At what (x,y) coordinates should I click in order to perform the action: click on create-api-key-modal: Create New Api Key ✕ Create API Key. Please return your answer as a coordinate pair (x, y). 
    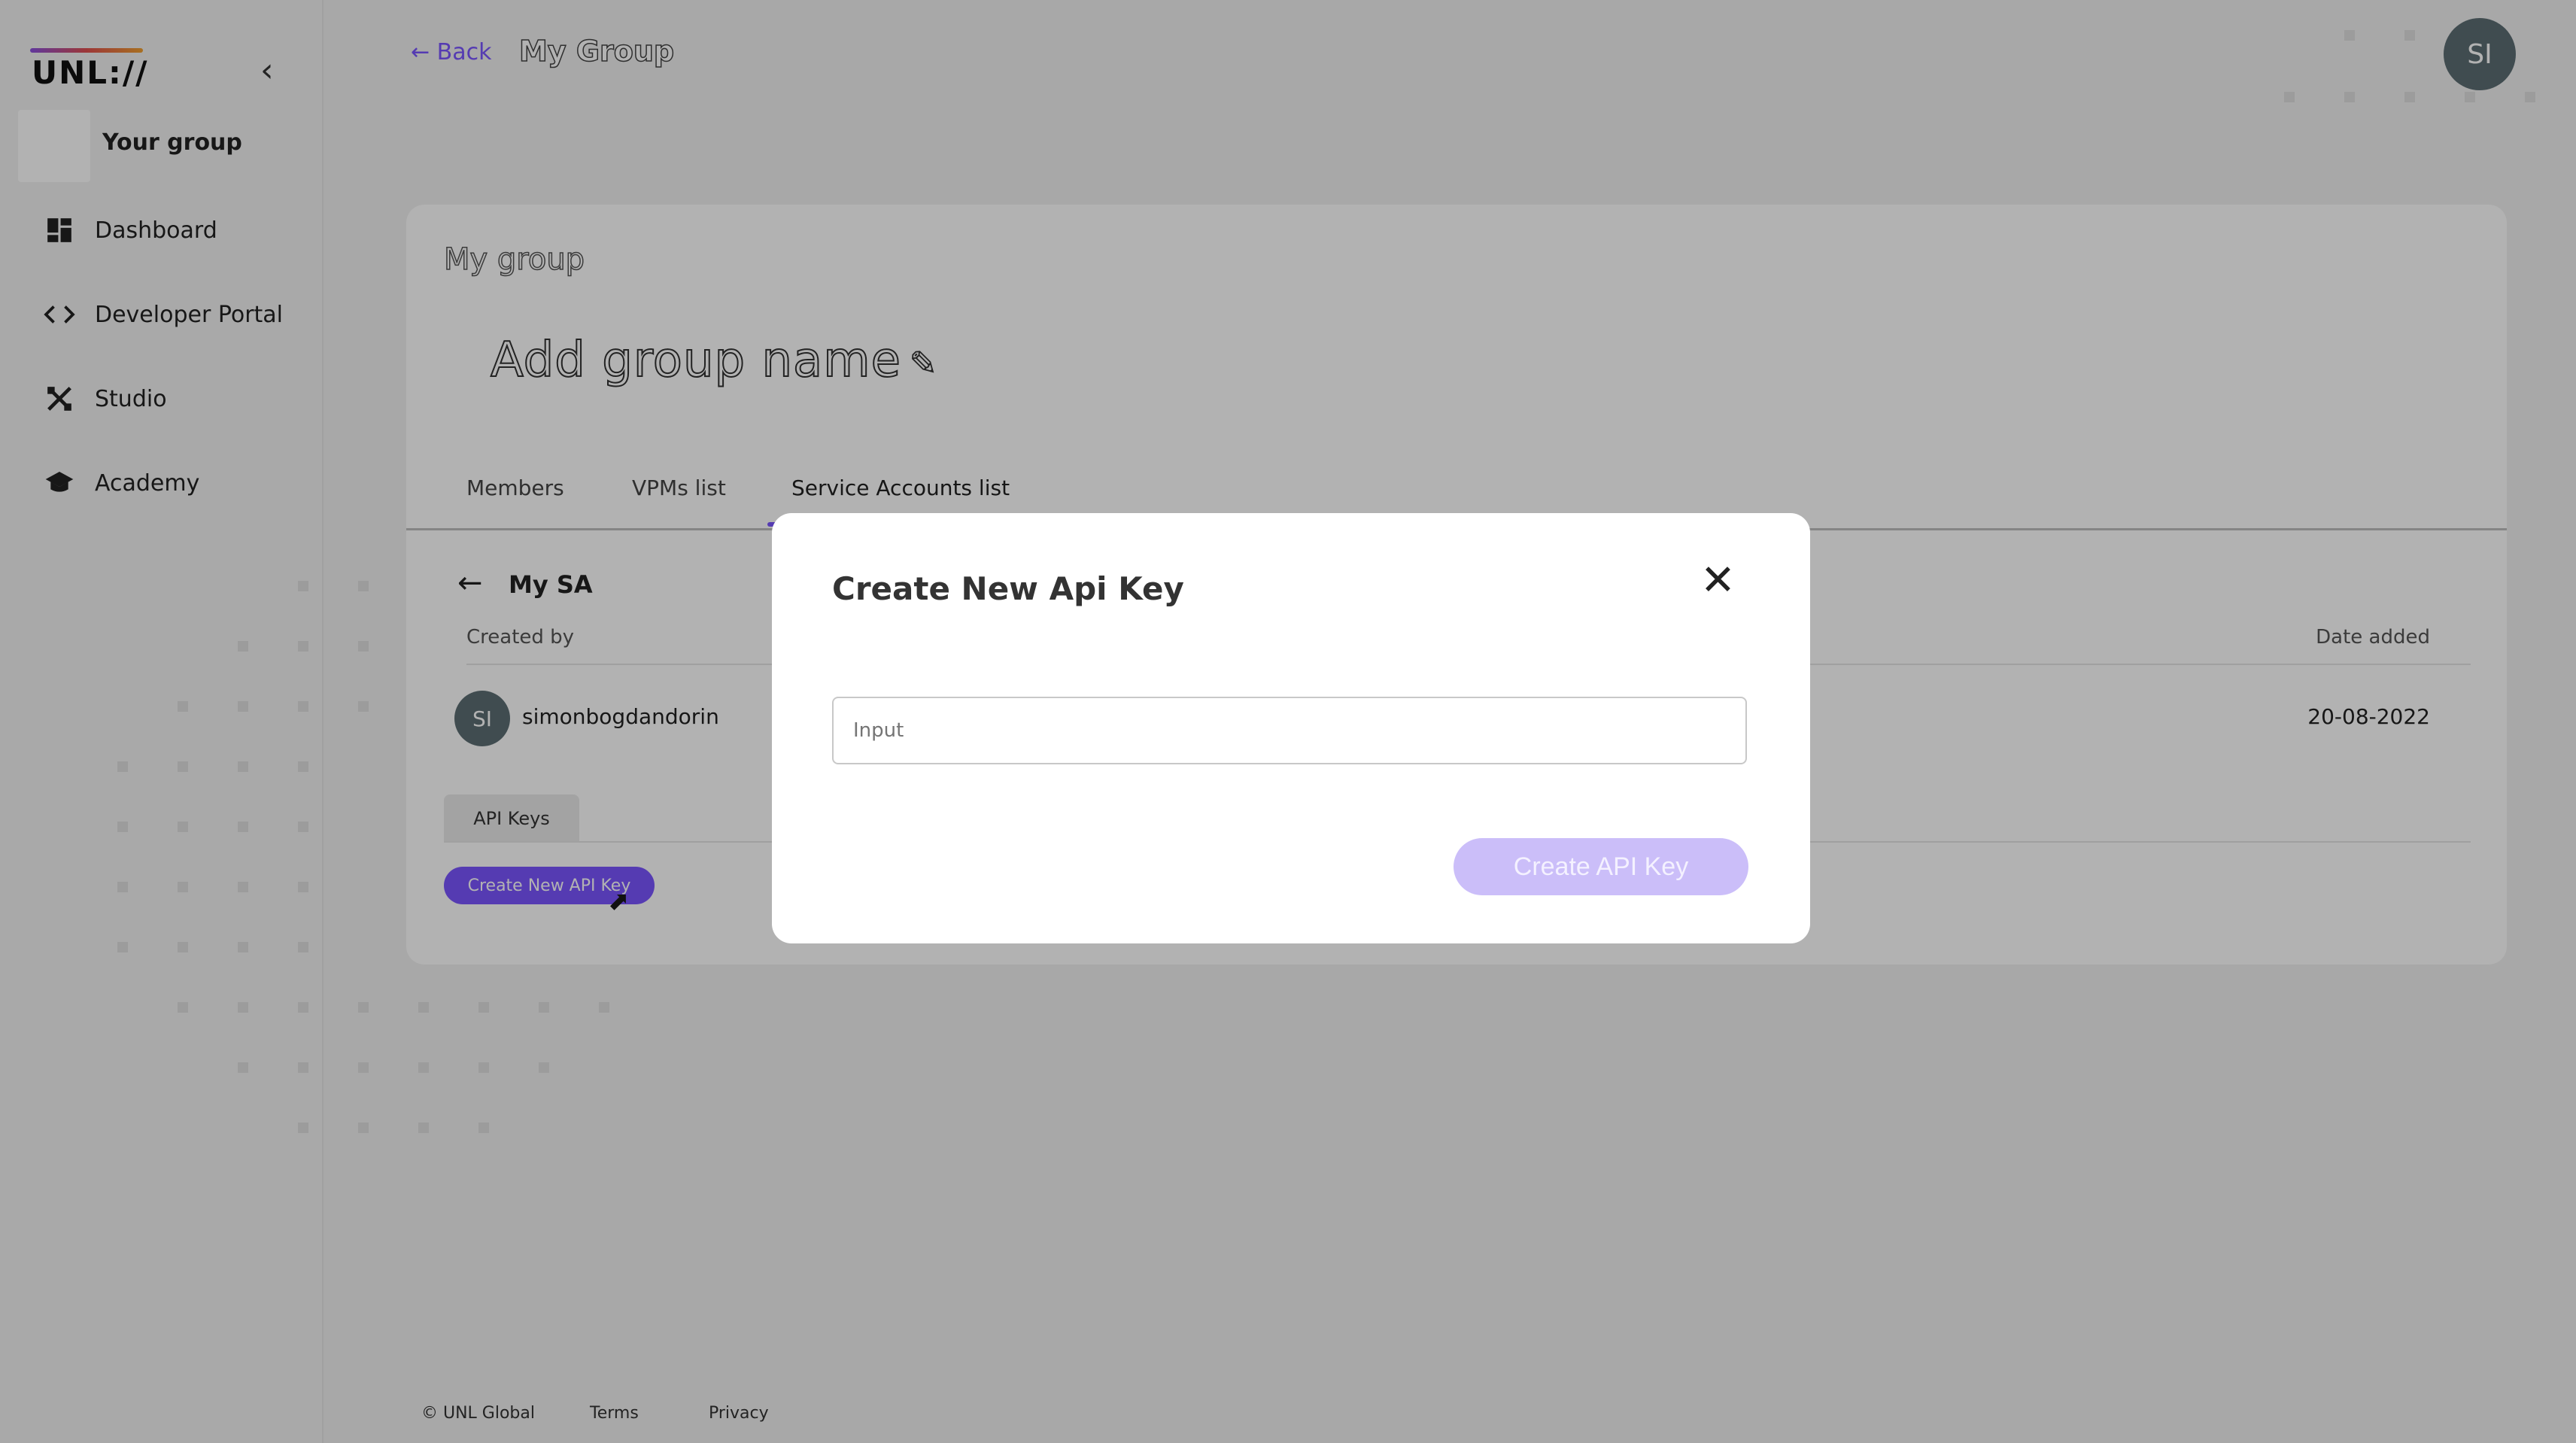
    Looking at the image, I should click on (1291, 728).